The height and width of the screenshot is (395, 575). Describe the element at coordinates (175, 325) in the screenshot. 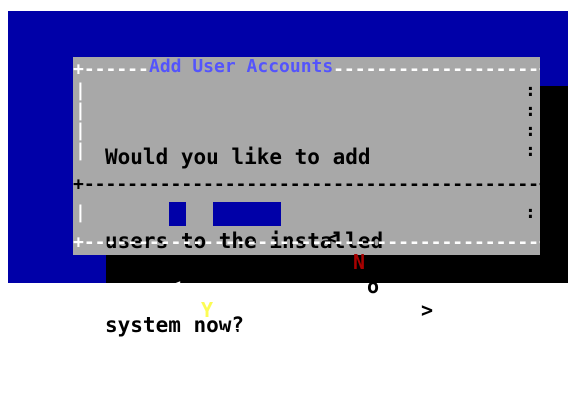

I see `message-line: system now?` at that location.